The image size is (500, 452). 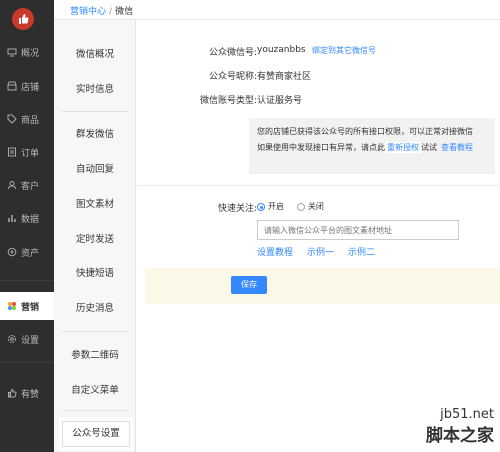 I want to click on breadcrumb-current: 微信, so click(x=124, y=12).